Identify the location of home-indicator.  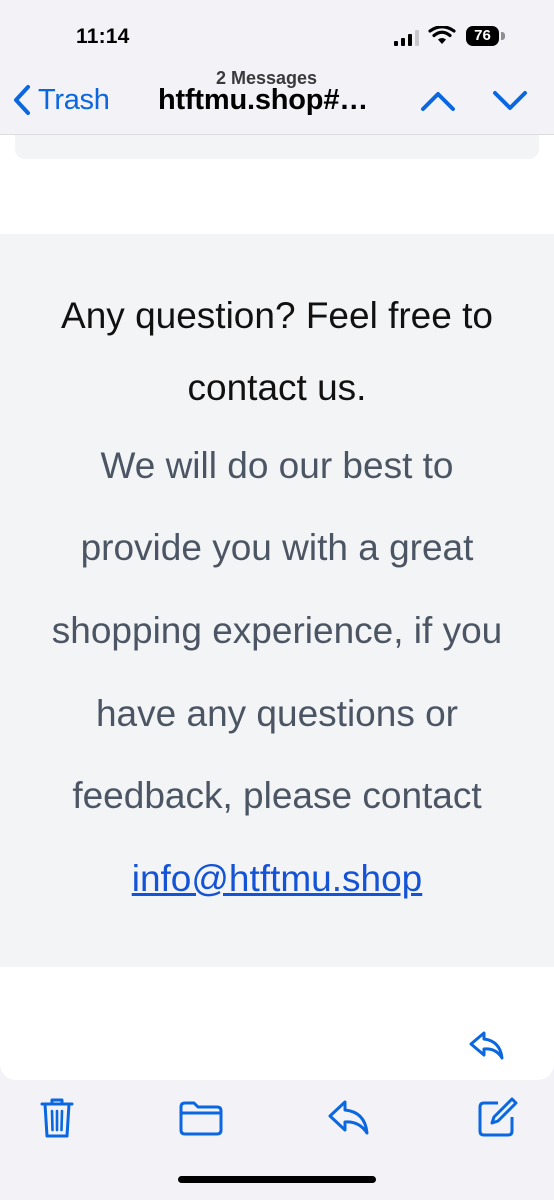
(277, 1179).